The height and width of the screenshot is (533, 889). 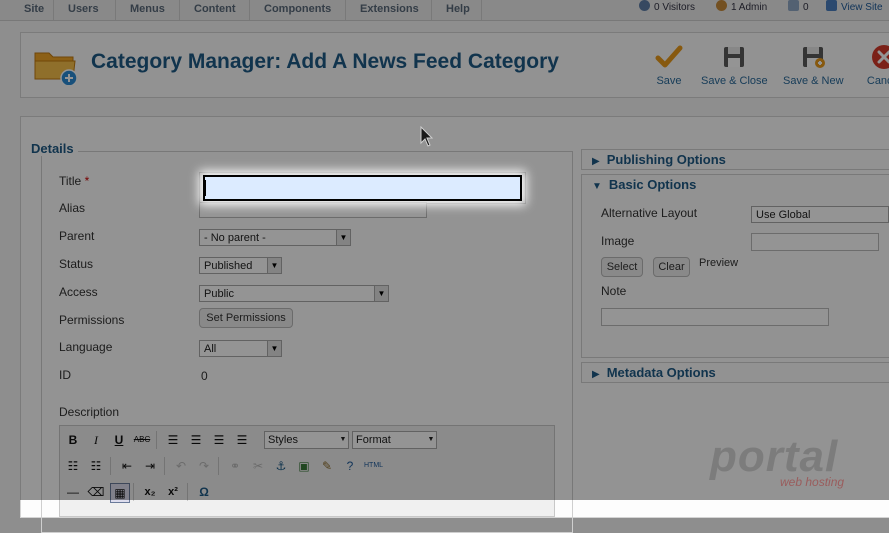 What do you see at coordinates (96, 440) in the screenshot?
I see `italic-icon: I` at bounding box center [96, 440].